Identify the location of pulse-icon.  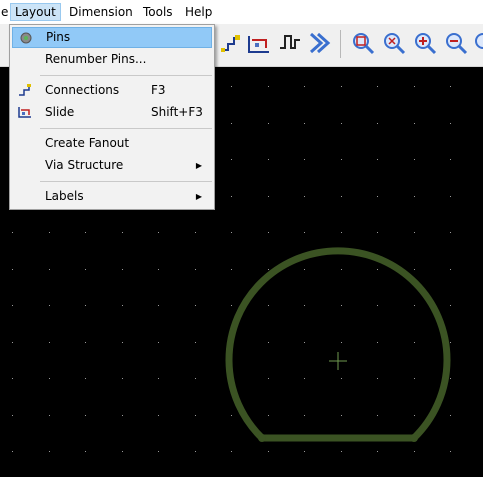
(290, 43).